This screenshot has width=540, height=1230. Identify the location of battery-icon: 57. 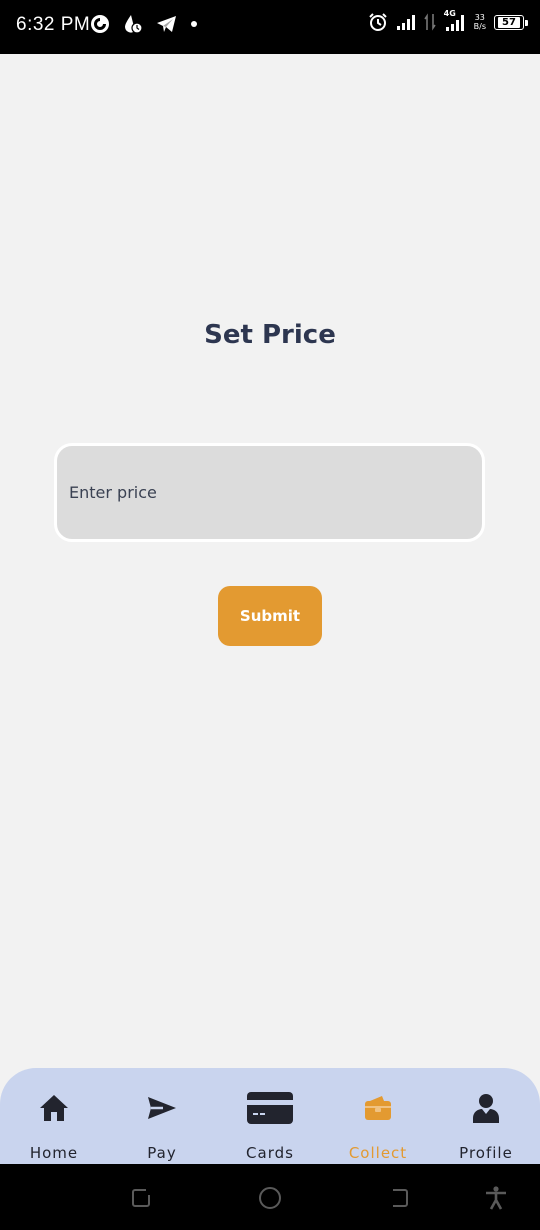
(511, 22).